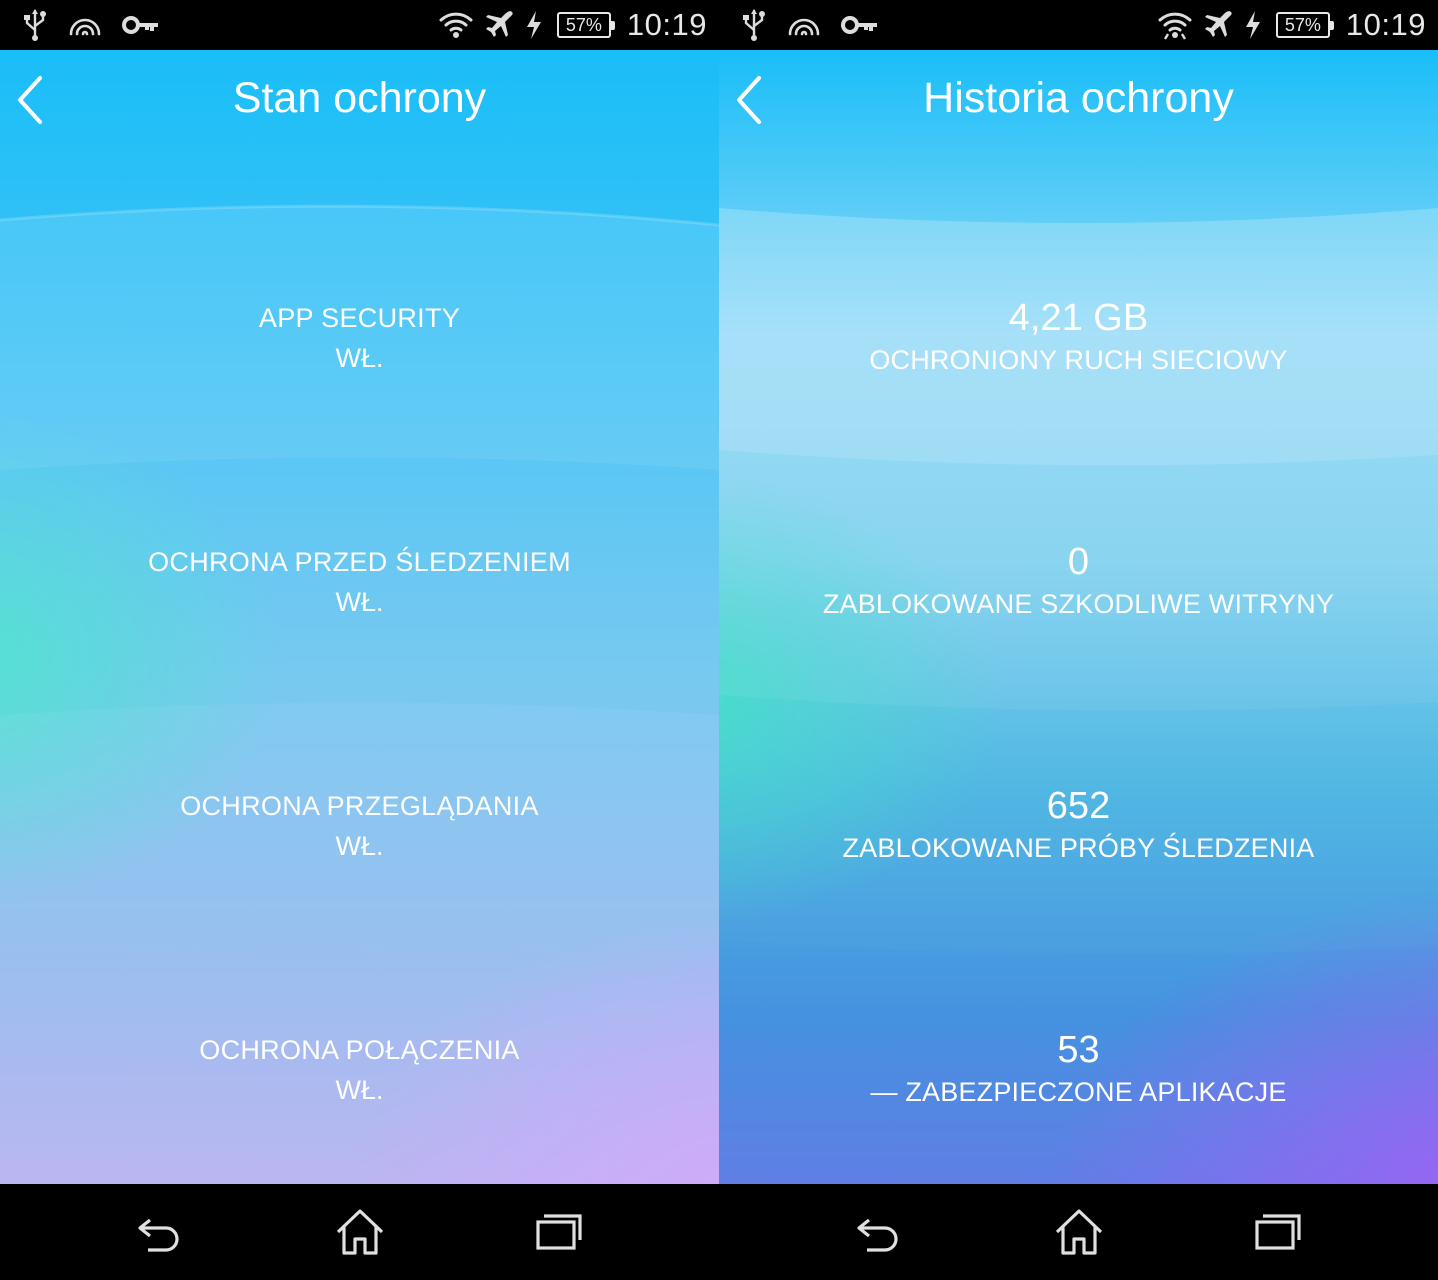 This screenshot has height=1280, width=1438. Describe the element at coordinates (359, 806) in the screenshot. I see `status-item-label: OCHRONA PRZEGLĄDANIA` at that location.